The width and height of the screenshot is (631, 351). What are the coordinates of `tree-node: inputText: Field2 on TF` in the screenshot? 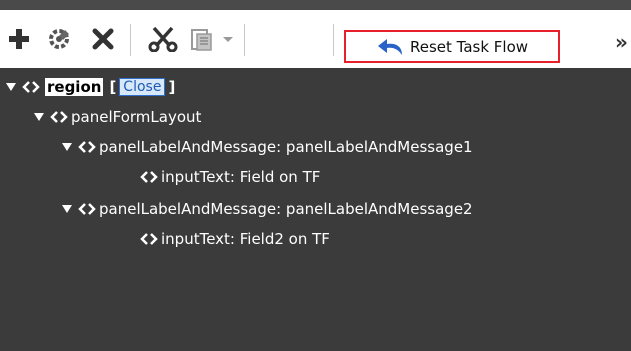 It's located at (235, 239).